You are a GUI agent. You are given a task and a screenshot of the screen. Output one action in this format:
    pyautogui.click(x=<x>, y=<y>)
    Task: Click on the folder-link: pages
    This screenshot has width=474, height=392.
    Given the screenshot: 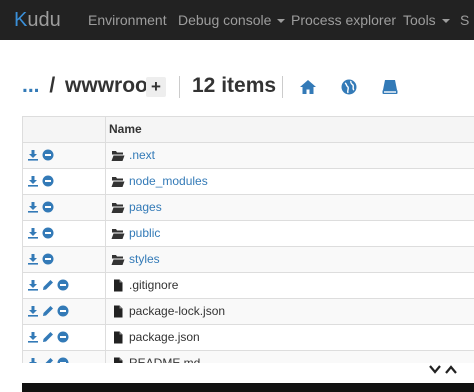 What is the action you would take?
    pyautogui.click(x=145, y=207)
    